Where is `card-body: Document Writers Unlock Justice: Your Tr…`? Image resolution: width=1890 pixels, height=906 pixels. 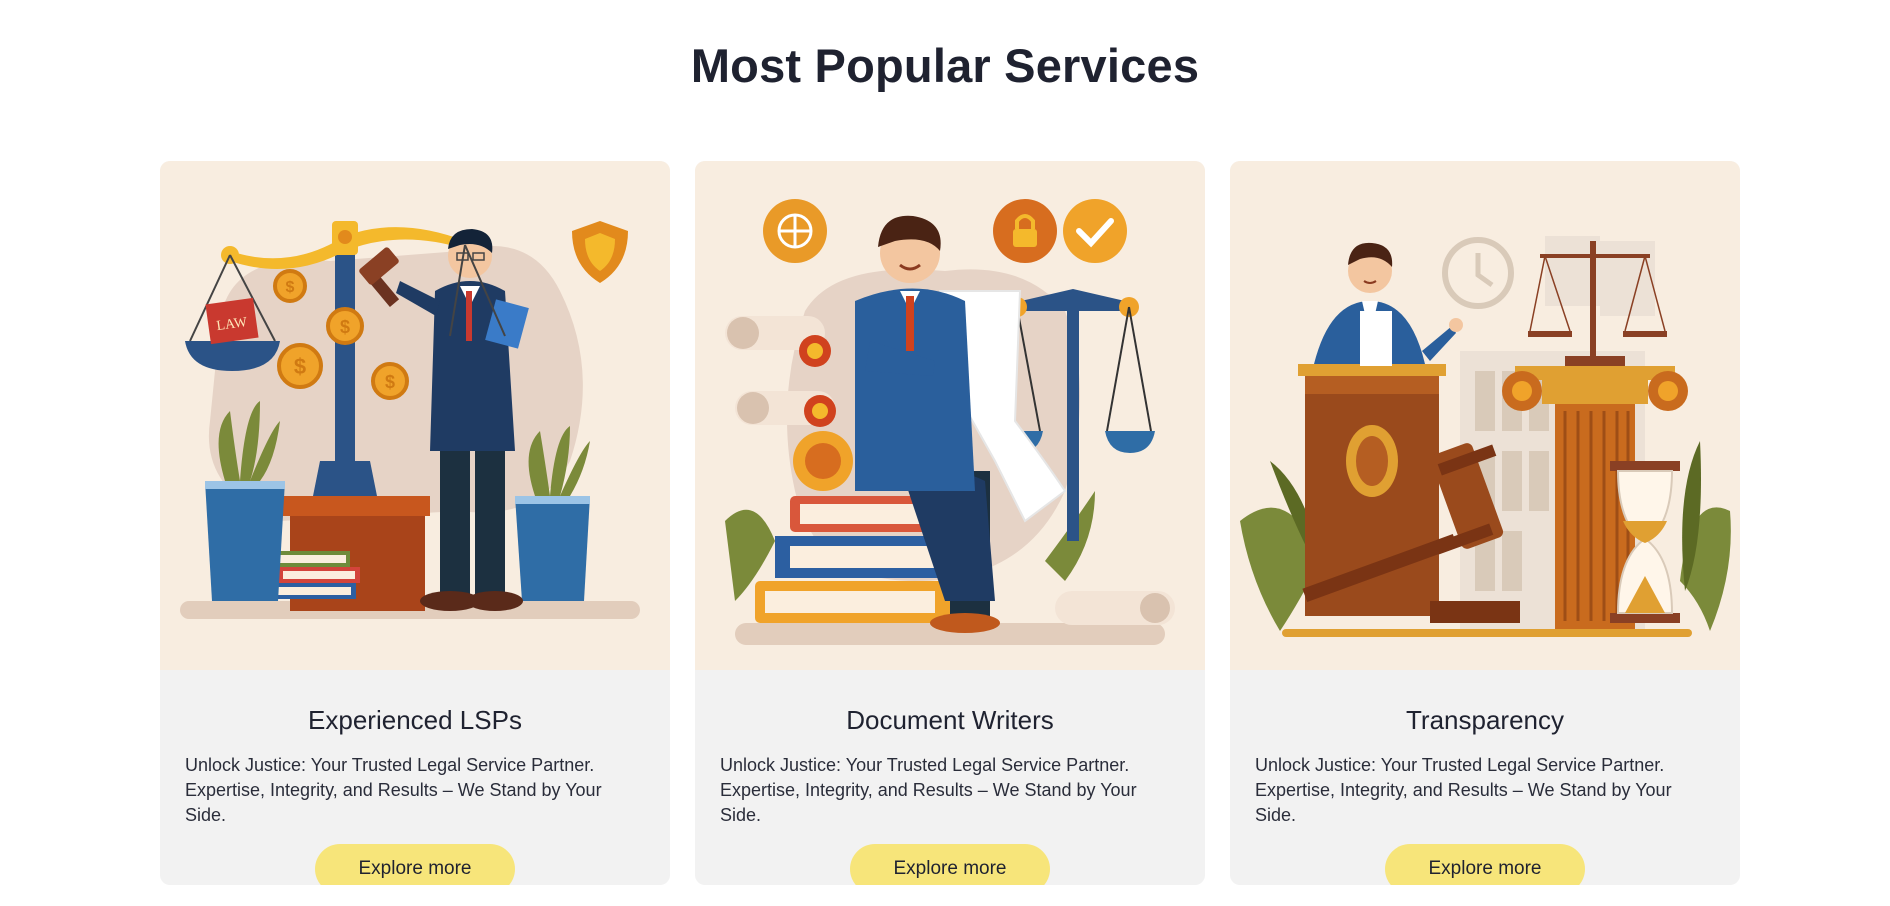
card-body: Document Writers Unlock Justice: Your Tr… is located at coordinates (950, 777).